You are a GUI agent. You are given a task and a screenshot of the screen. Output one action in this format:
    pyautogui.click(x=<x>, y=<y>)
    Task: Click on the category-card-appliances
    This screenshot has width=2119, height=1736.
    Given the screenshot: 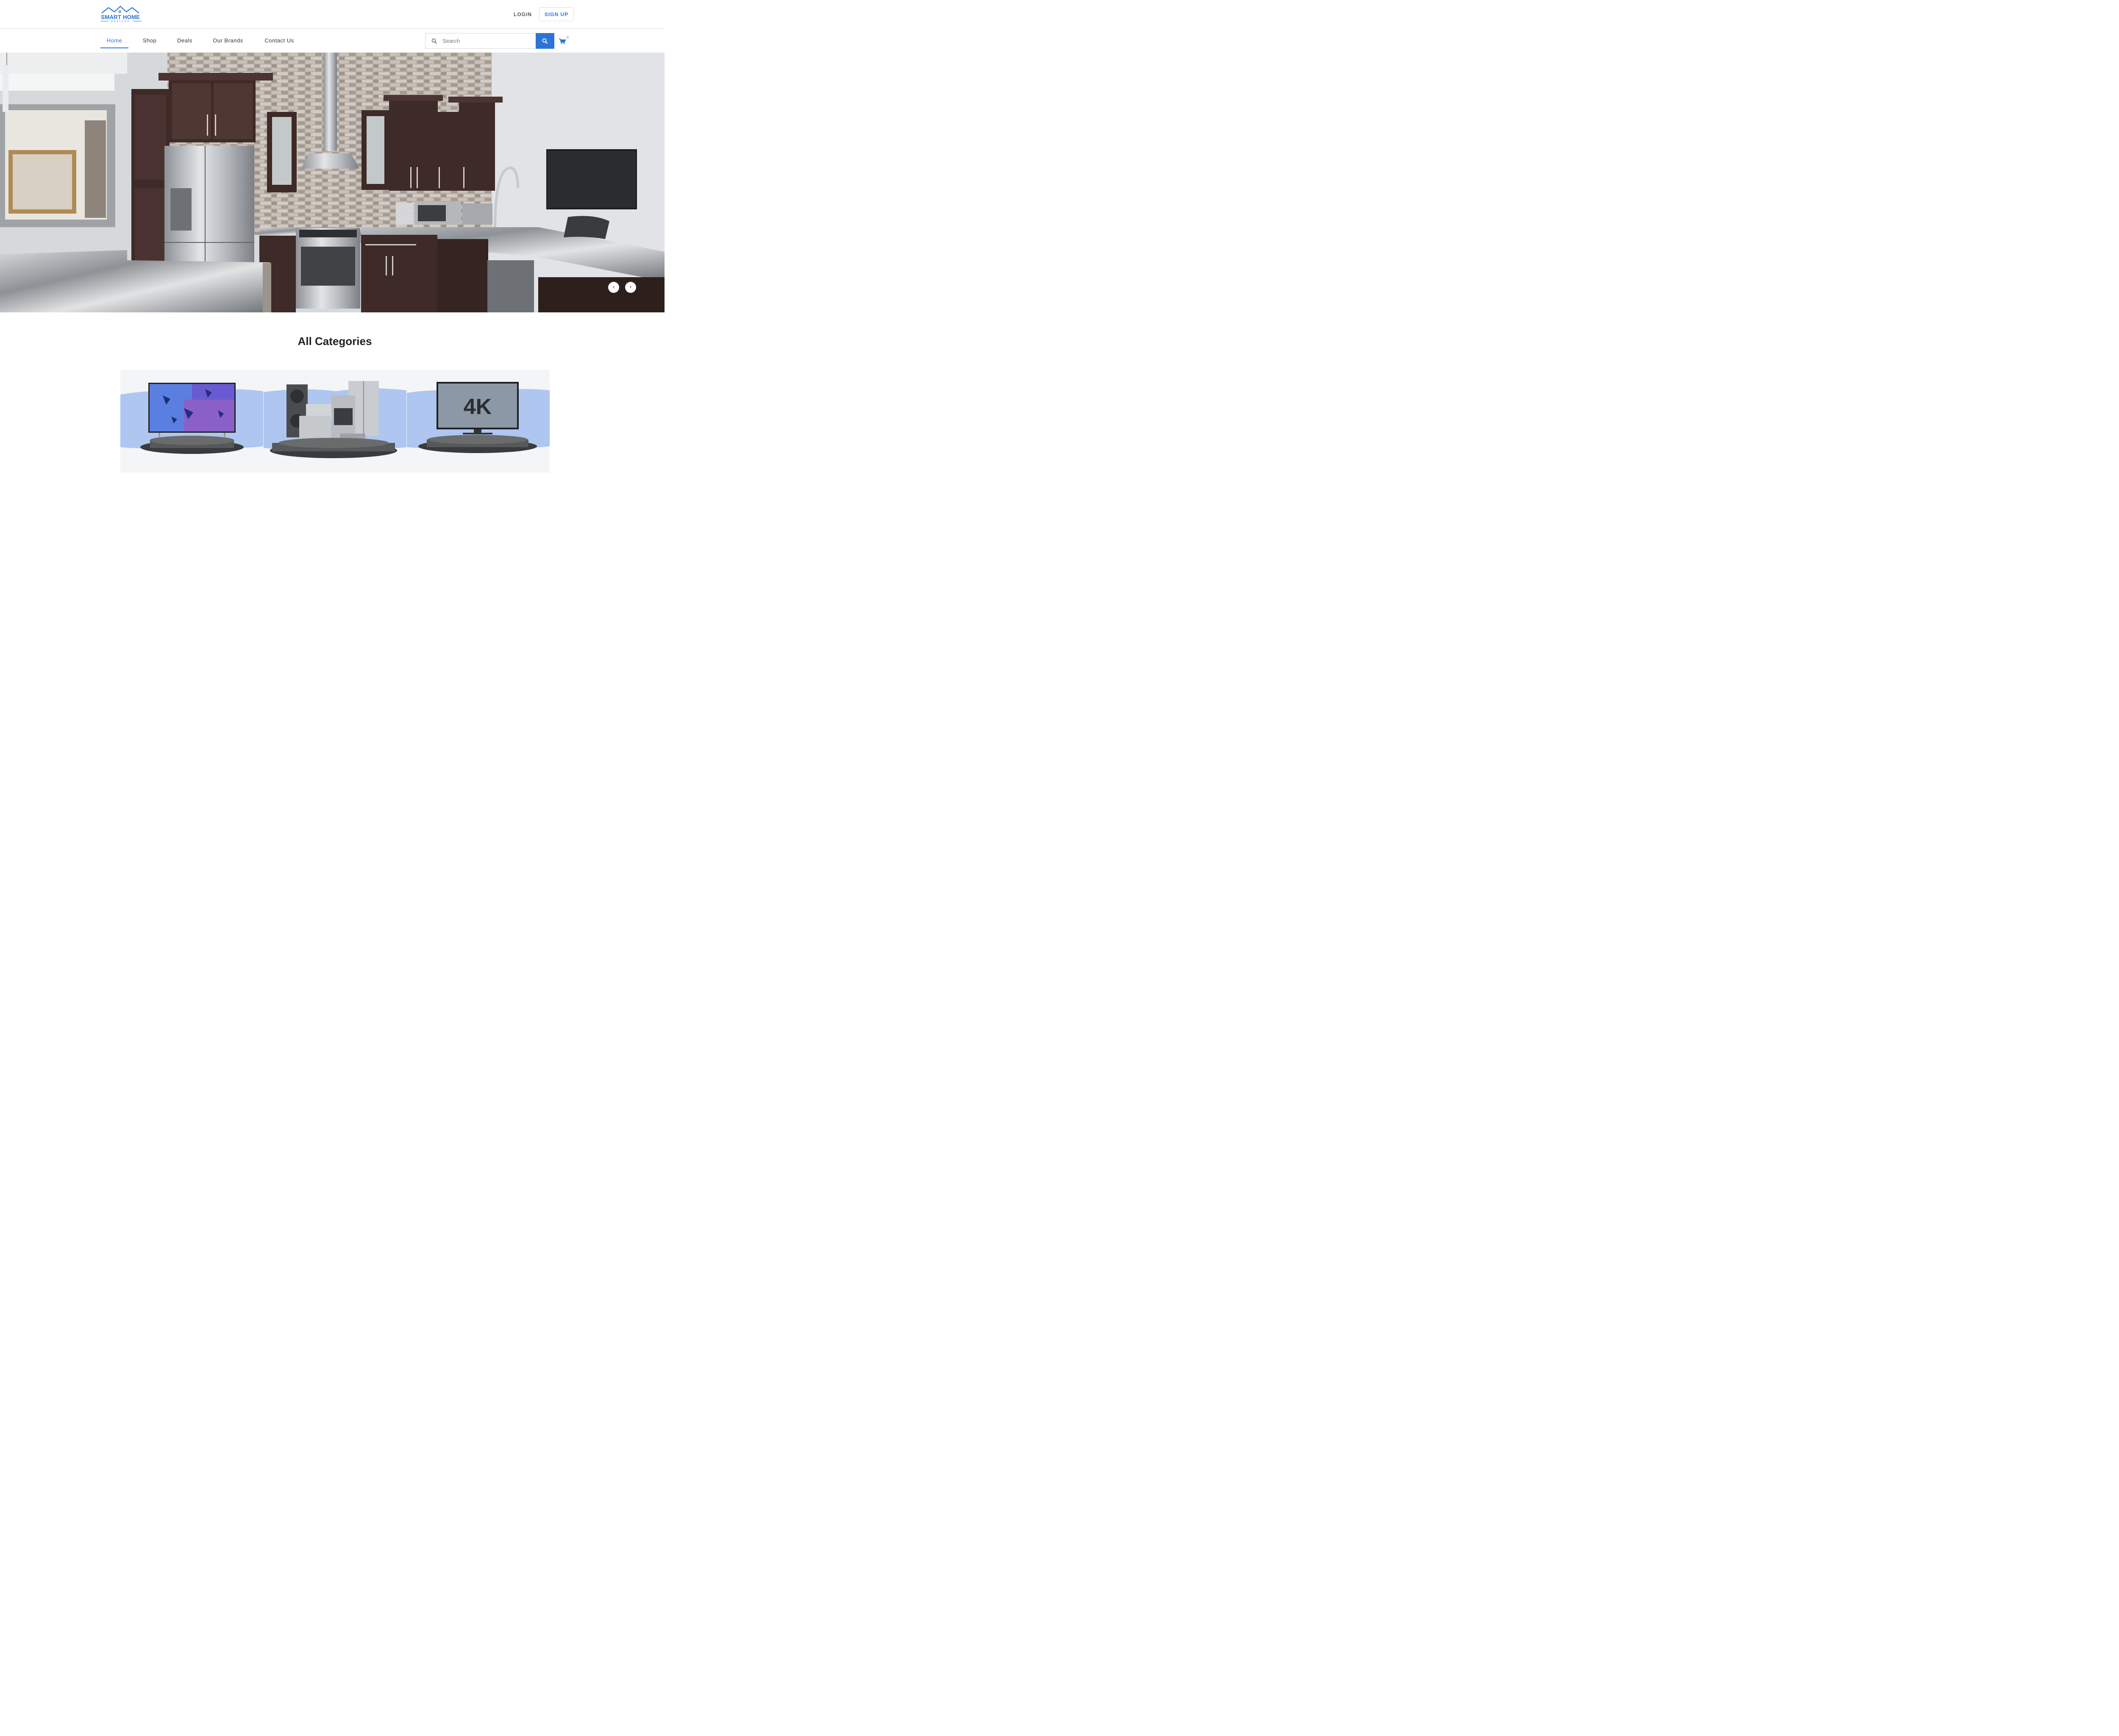 What is the action you would take?
    pyautogui.click(x=335, y=421)
    